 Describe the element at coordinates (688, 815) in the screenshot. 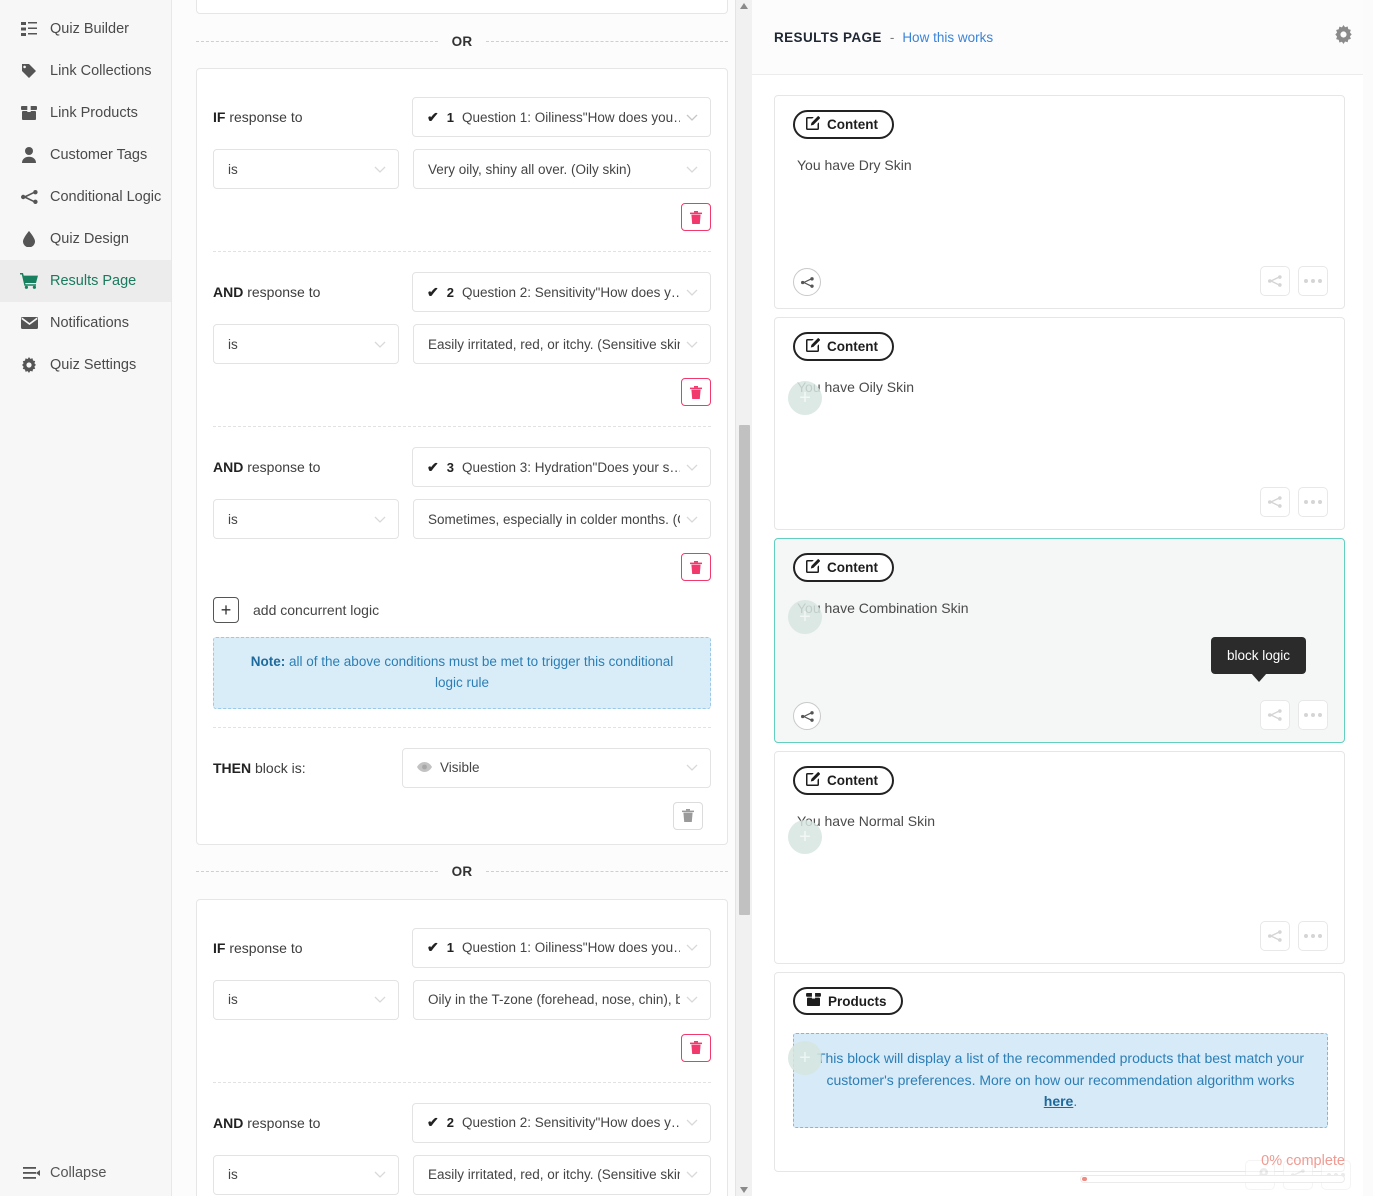

I see `delete-rule-button` at that location.